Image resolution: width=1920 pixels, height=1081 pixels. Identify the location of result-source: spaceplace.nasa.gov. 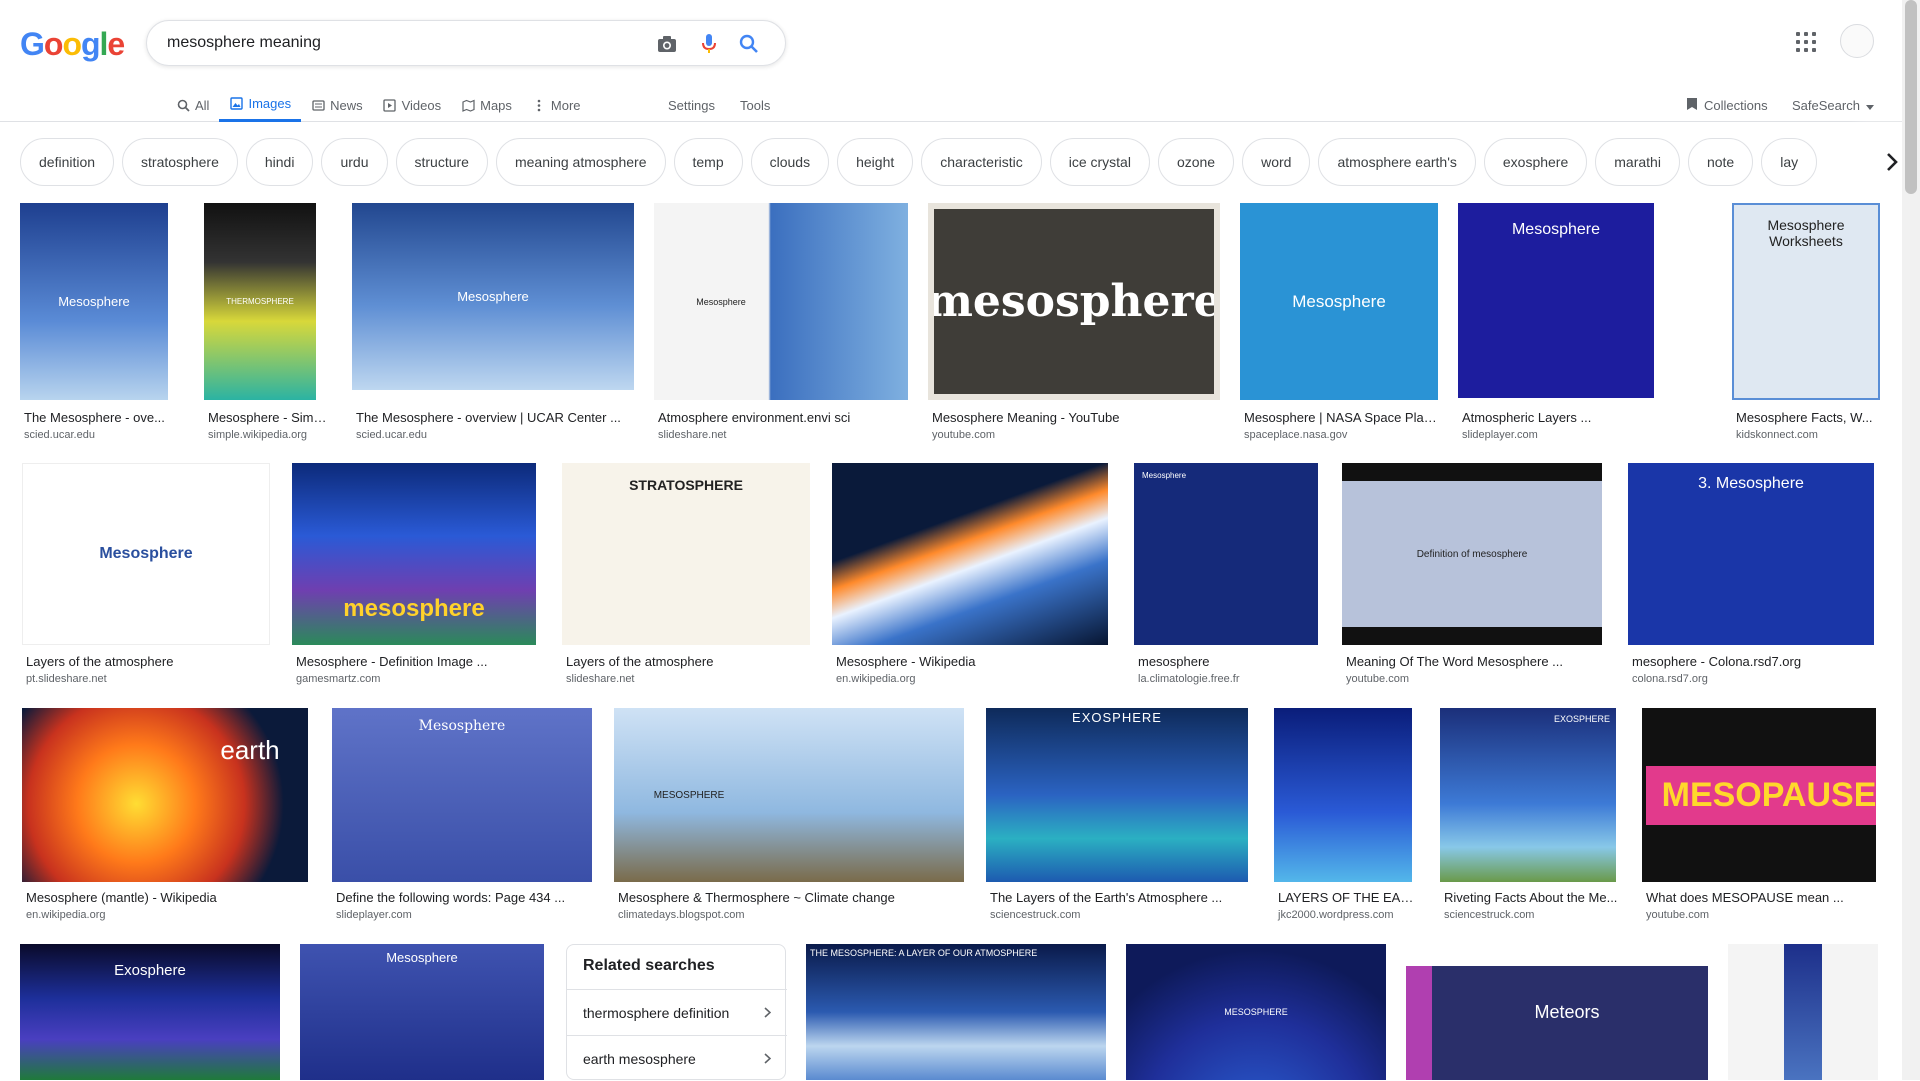
(1296, 435).